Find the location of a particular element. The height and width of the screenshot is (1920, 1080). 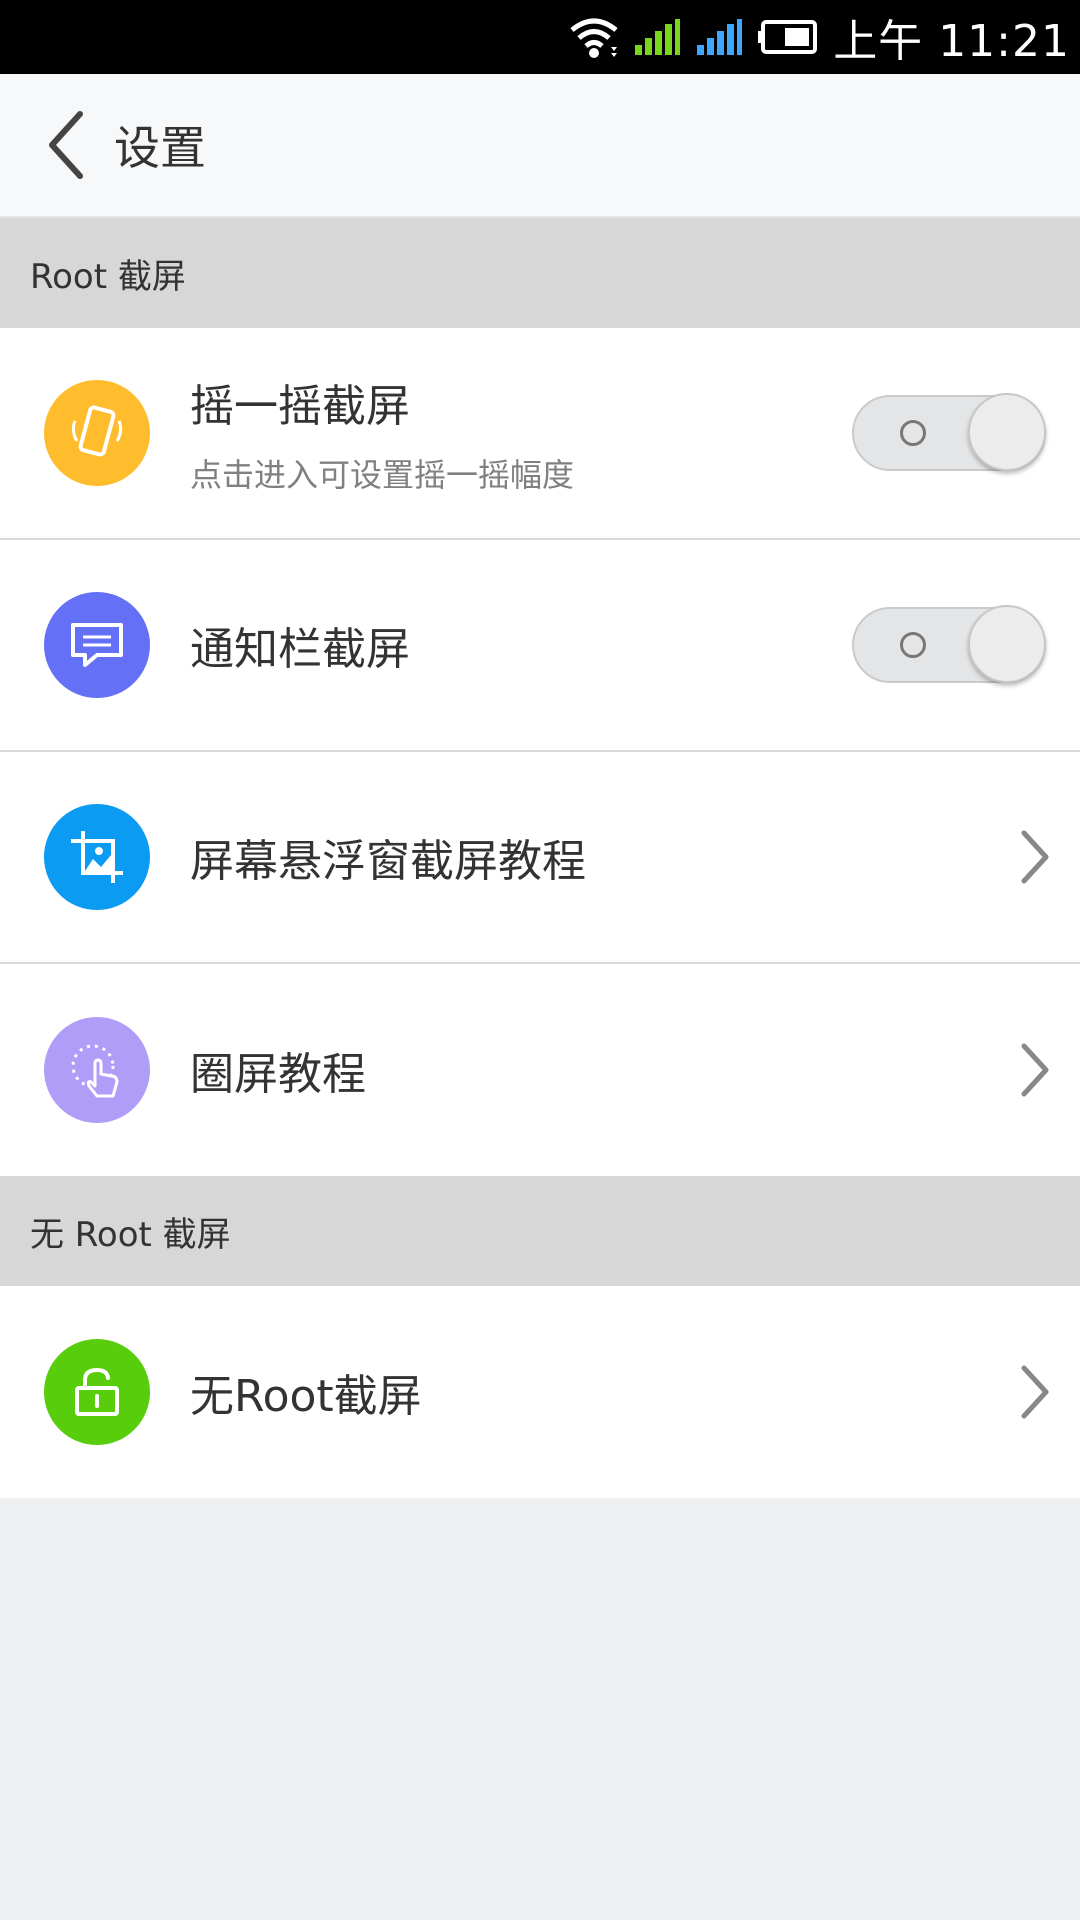

page-title: 设置 is located at coordinates (160, 148).